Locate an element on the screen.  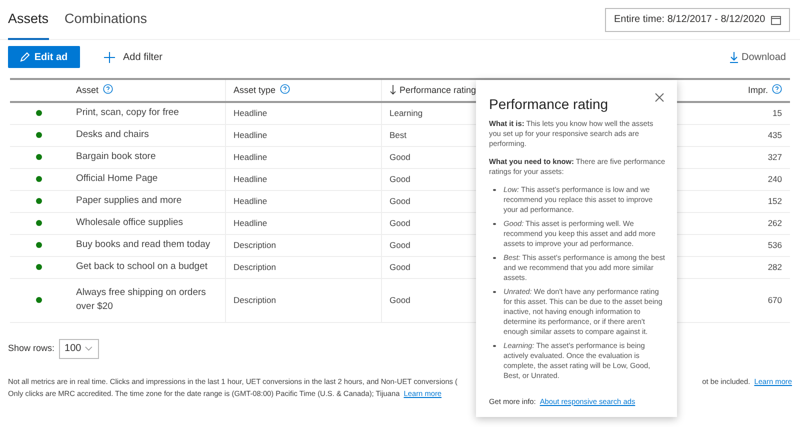
table-cell: Desks and chairs is located at coordinates (112, 134).